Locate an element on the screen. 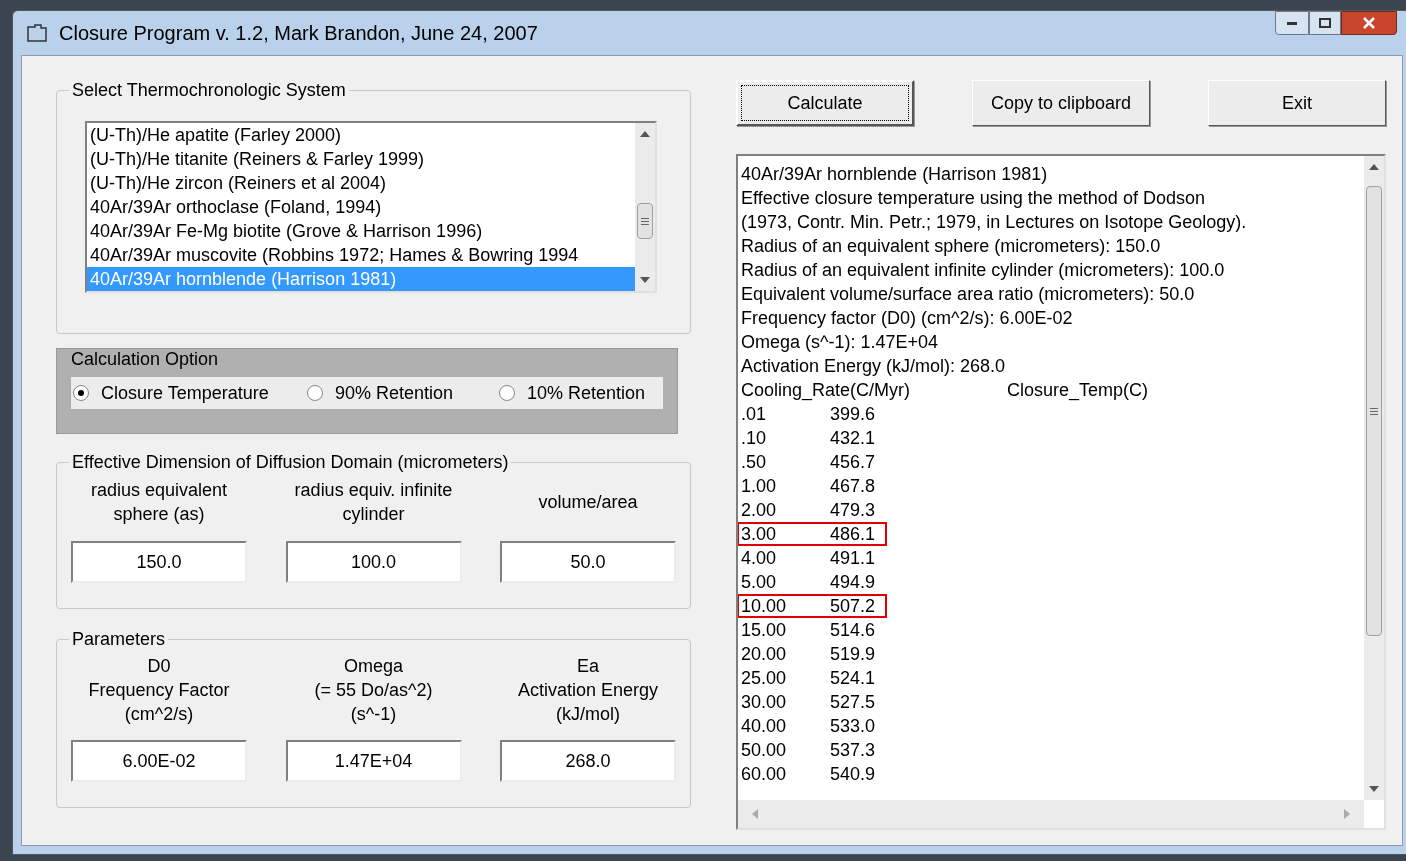 The height and width of the screenshot is (861, 1406). list-item: (U-Th)/He zircon (Reiners et al 2004) is located at coordinates (361, 183).